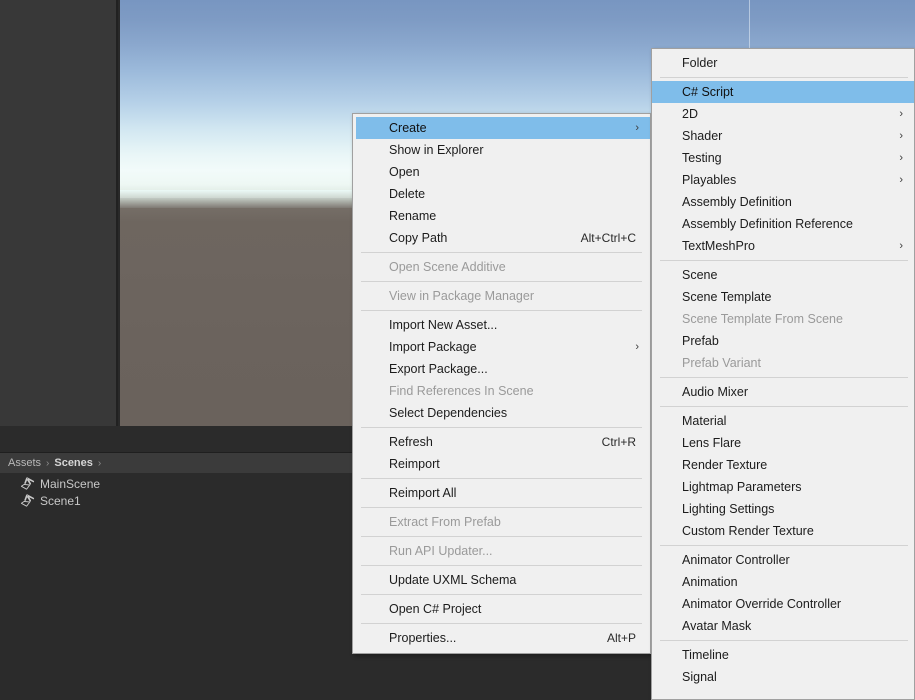 This screenshot has width=915, height=700. Describe the element at coordinates (725, 465) in the screenshot. I see `menu-item-label: Render Texture` at that location.